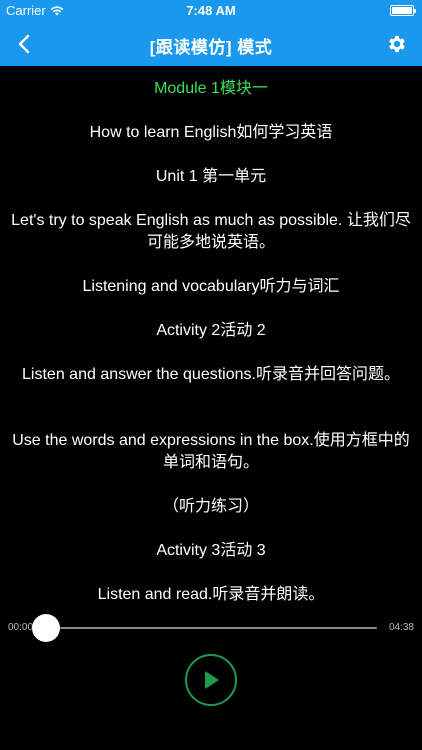  What do you see at coordinates (211, 89) in the screenshot?
I see `lyric-line: Module 1模块一` at bounding box center [211, 89].